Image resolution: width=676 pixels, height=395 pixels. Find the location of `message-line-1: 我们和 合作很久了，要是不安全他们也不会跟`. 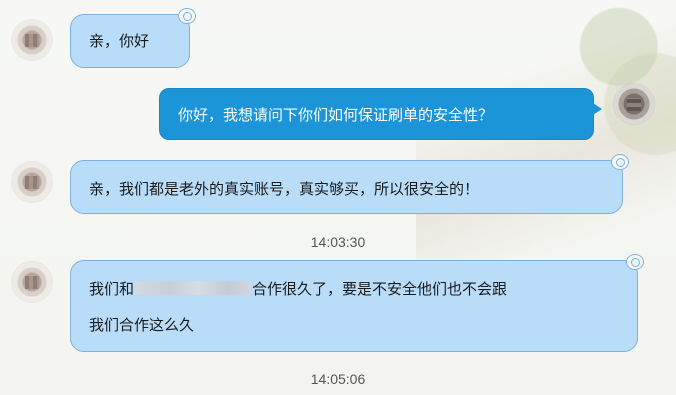

message-line-1: 我们和 合作很久了，要是不安全他们也不会跟 is located at coordinates (354, 289).